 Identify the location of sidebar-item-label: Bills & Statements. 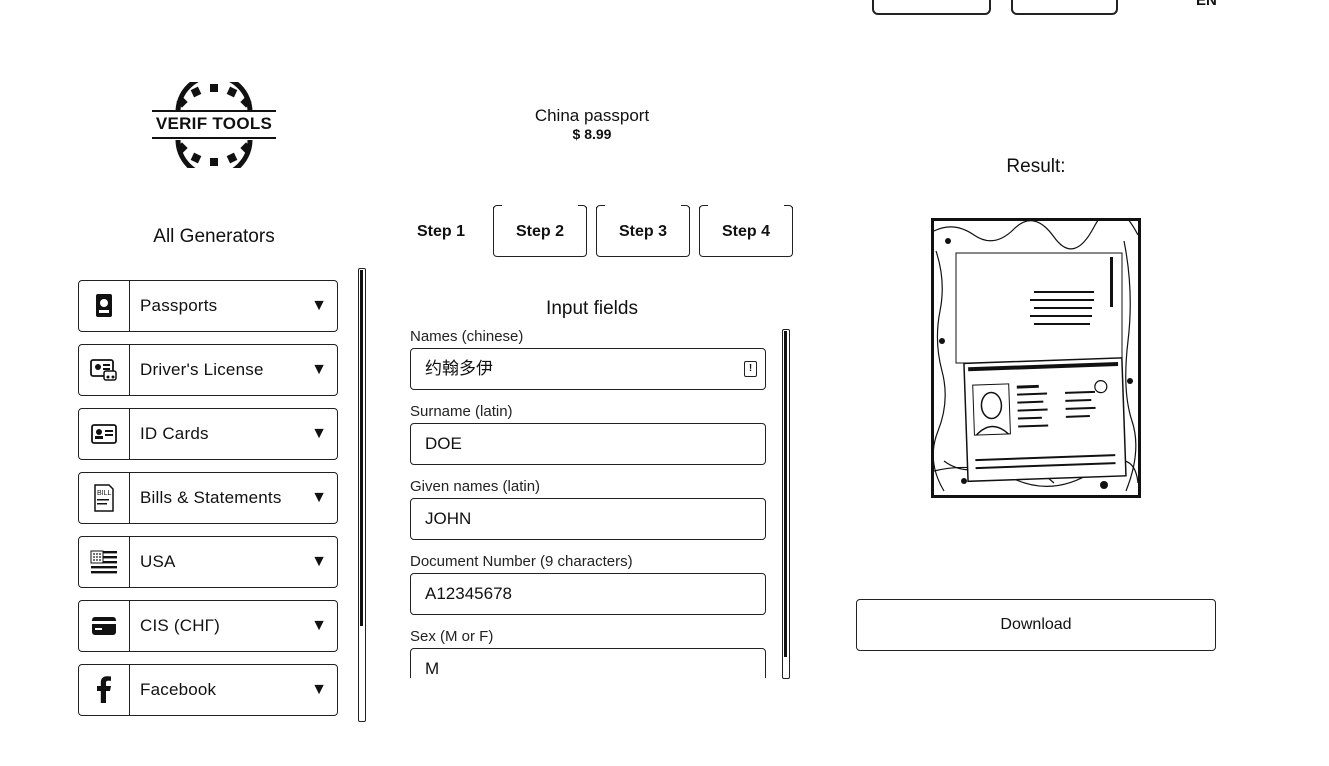
(211, 497).